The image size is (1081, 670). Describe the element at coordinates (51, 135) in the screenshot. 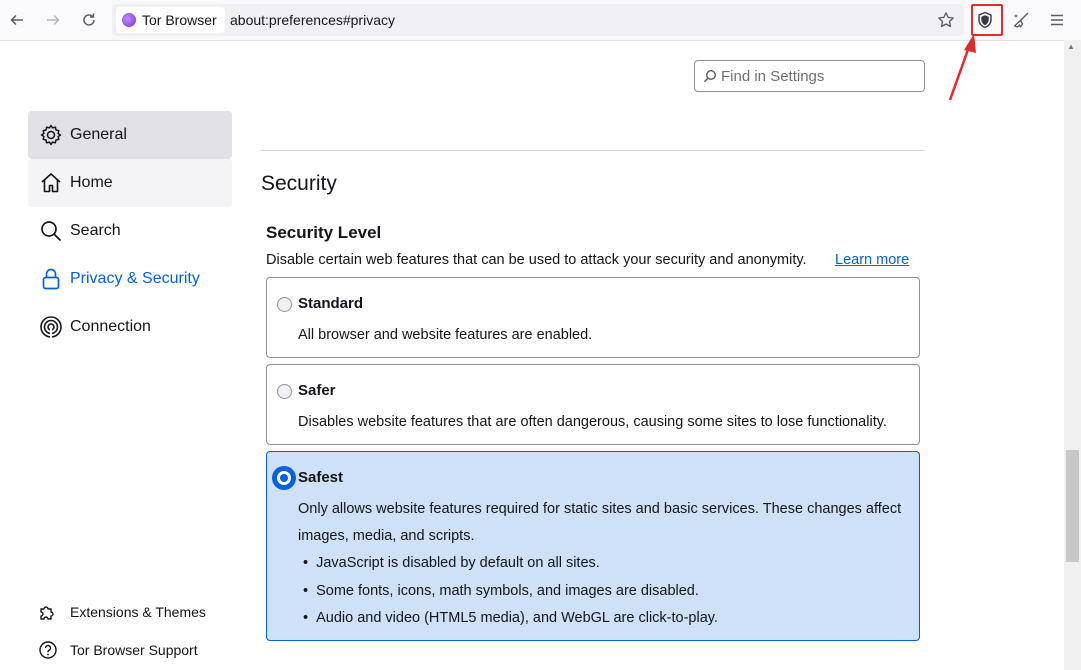

I see `gear-icon` at that location.